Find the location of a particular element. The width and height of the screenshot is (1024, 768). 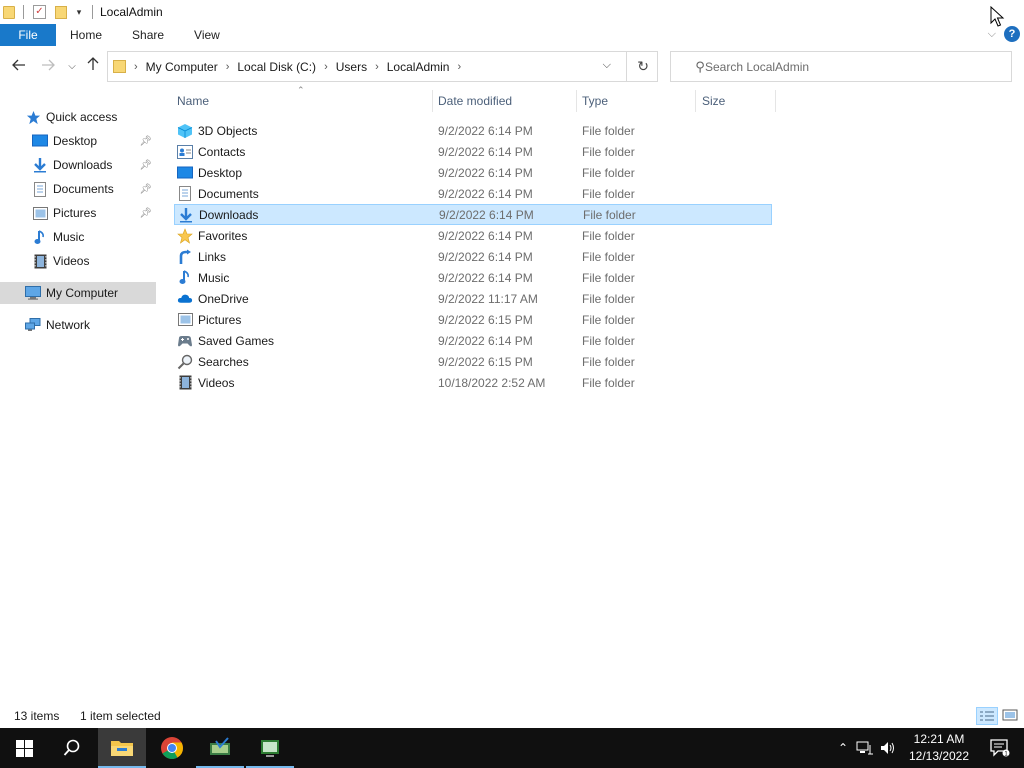

breadcrumb-users: Users is located at coordinates (351, 67).